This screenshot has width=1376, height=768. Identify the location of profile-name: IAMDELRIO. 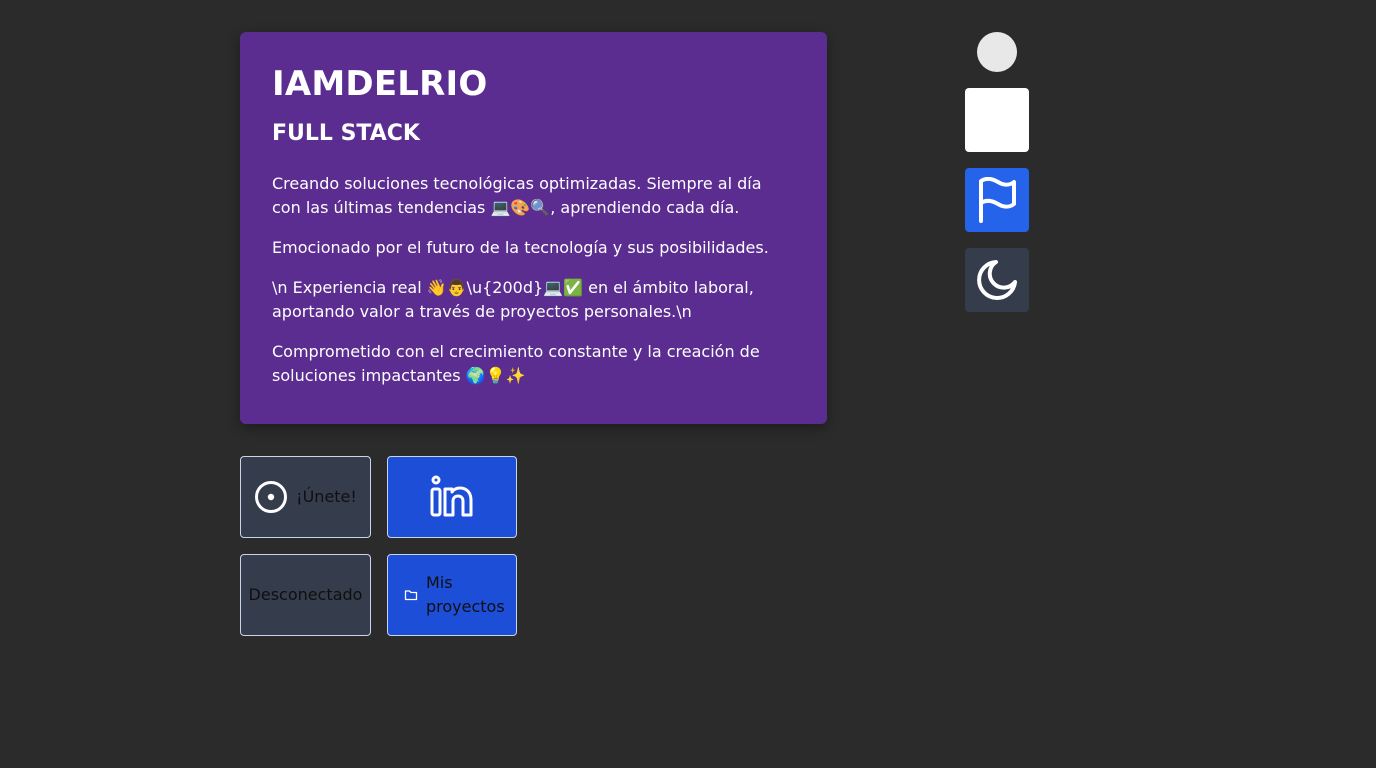
(380, 84).